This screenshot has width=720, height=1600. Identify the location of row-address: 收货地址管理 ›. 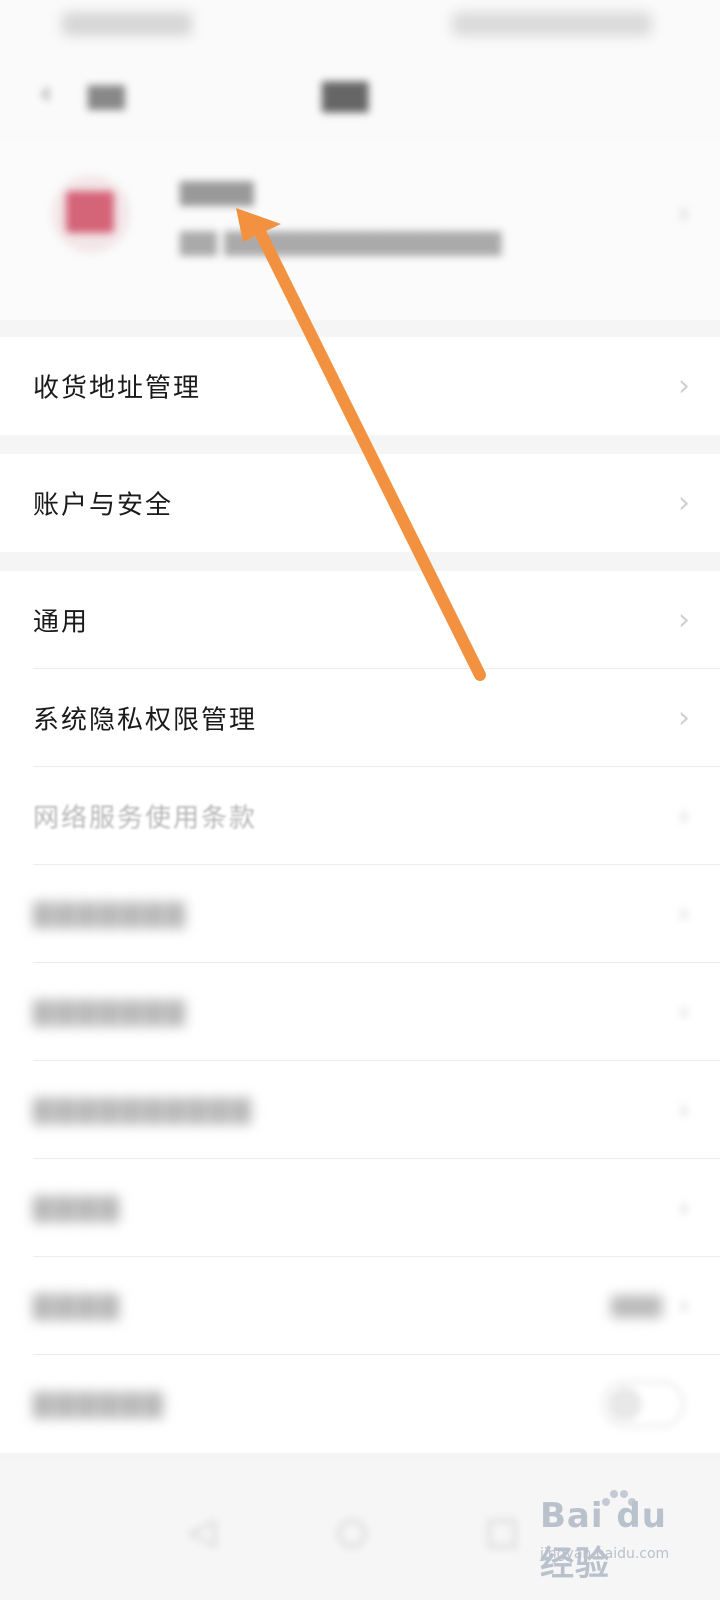
(360, 386).